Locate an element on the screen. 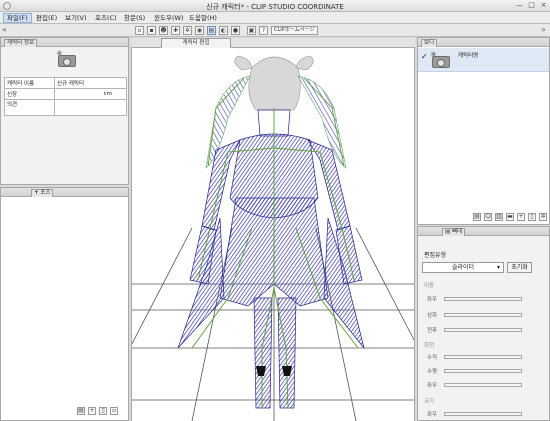  clip-homepage-button: CLIPホームページ is located at coordinates (294, 30).